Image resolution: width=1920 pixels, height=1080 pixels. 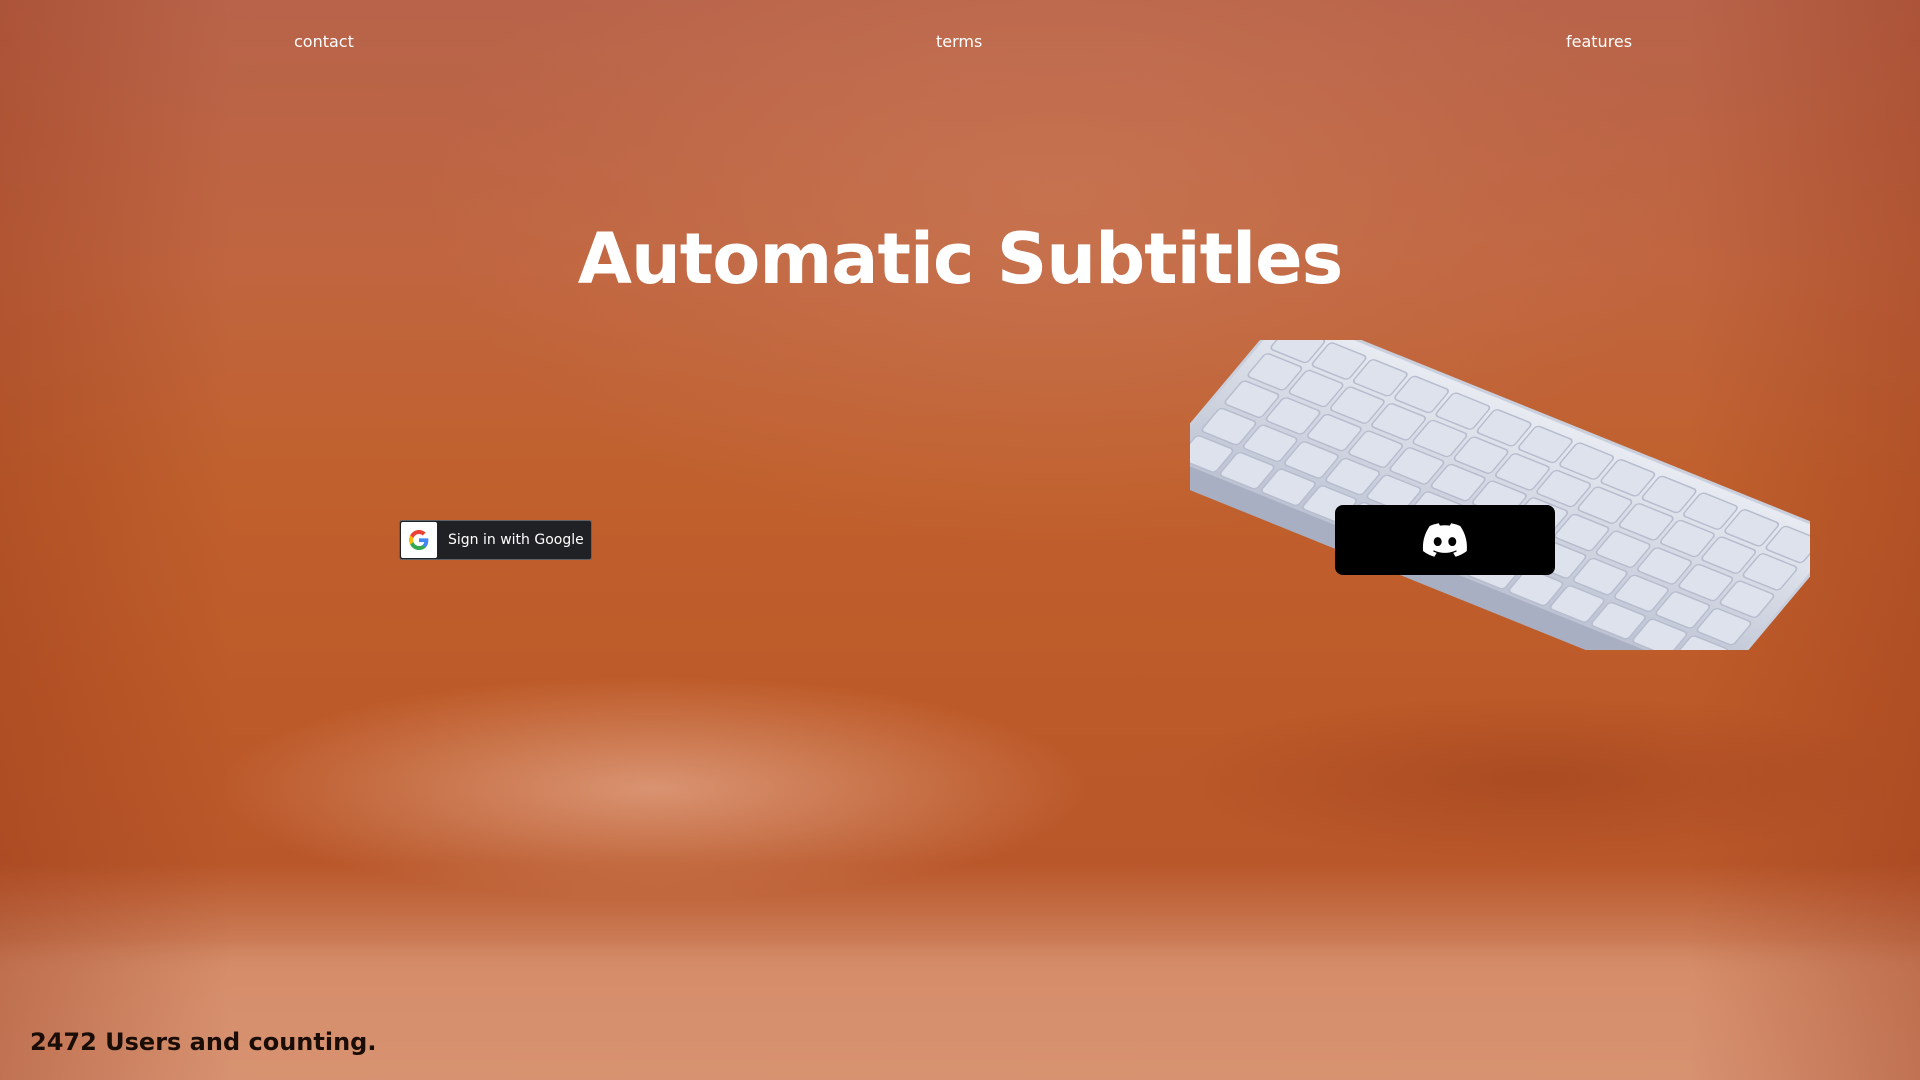 I want to click on google-sign-in-button: Sign in with Google, so click(x=495, y=540).